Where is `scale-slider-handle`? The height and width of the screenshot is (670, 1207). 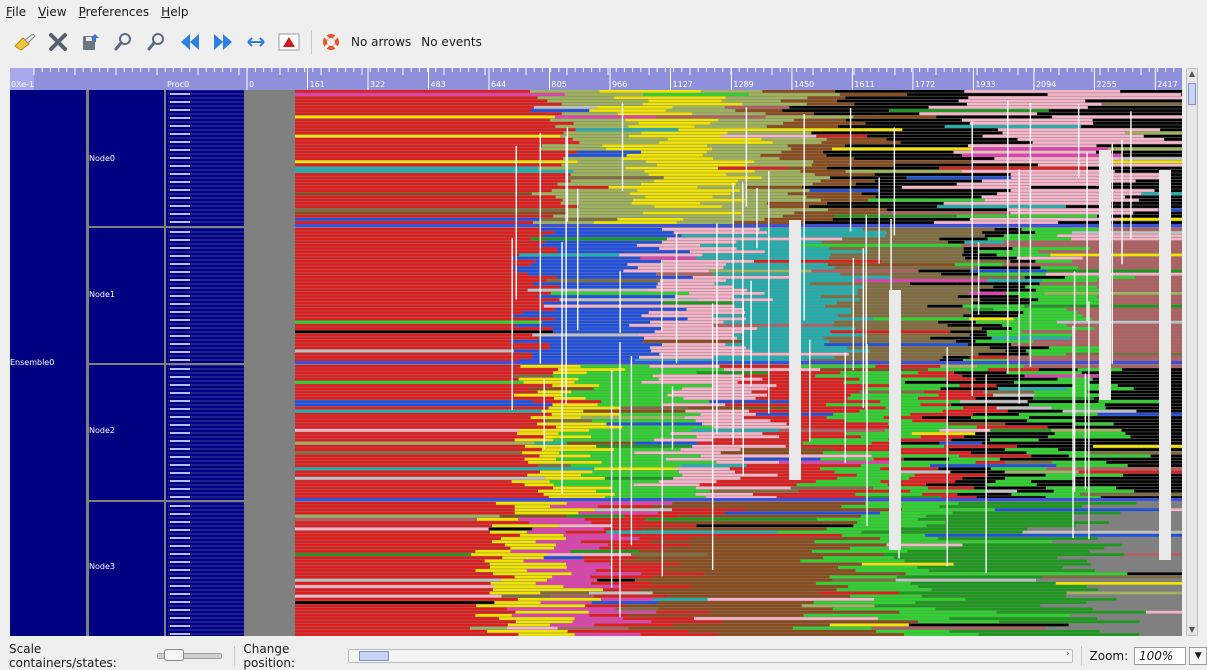
scale-slider-handle is located at coordinates (173, 655).